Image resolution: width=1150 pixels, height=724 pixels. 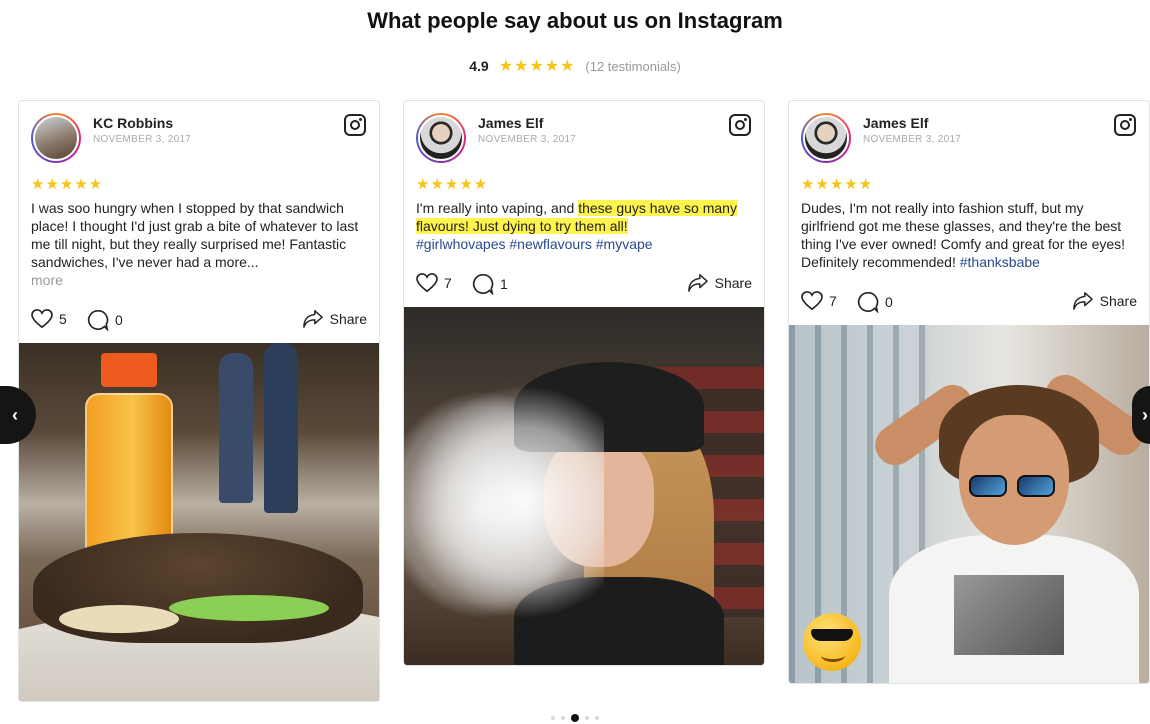 What do you see at coordinates (133, 123) in the screenshot?
I see `author-name: KC Robbins` at bounding box center [133, 123].